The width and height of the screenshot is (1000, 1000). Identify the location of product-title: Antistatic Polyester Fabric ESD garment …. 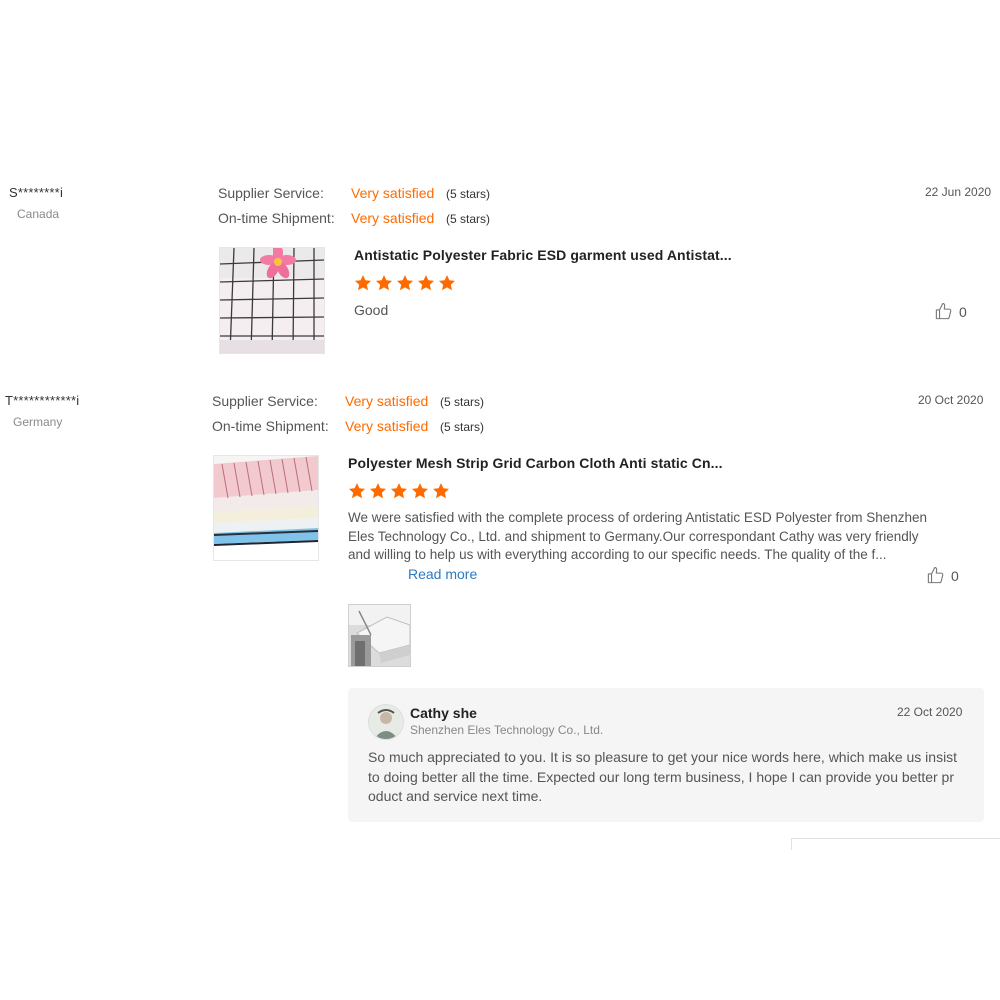
(543, 255).